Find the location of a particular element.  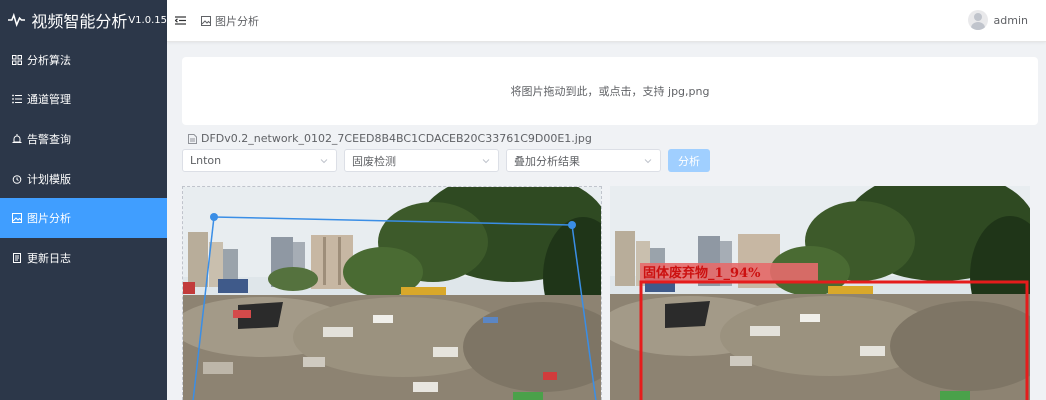

breadcrumb: 图片分析 is located at coordinates (230, 21).